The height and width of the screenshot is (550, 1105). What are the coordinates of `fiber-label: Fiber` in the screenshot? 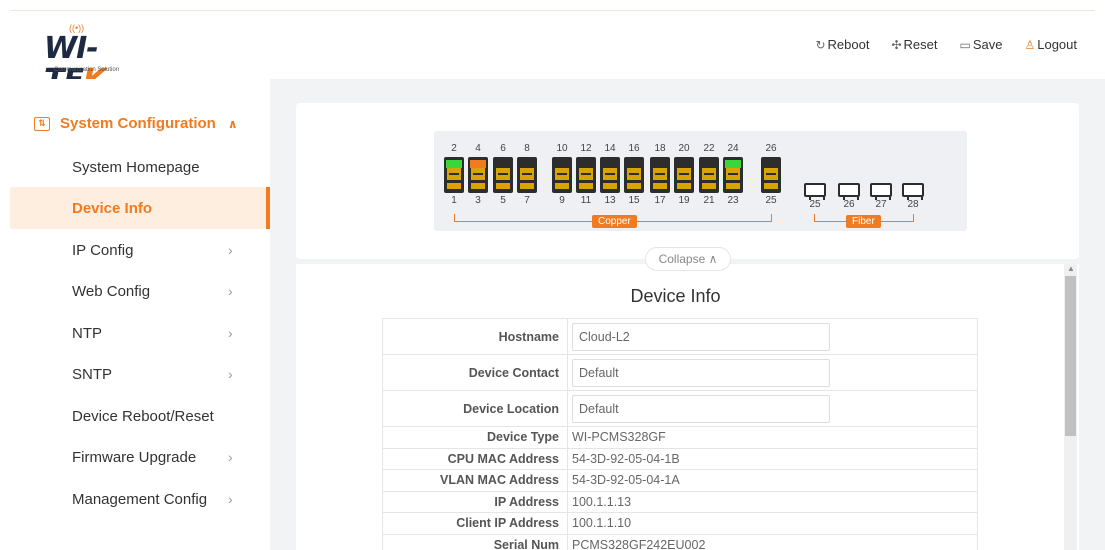 It's located at (863, 221).